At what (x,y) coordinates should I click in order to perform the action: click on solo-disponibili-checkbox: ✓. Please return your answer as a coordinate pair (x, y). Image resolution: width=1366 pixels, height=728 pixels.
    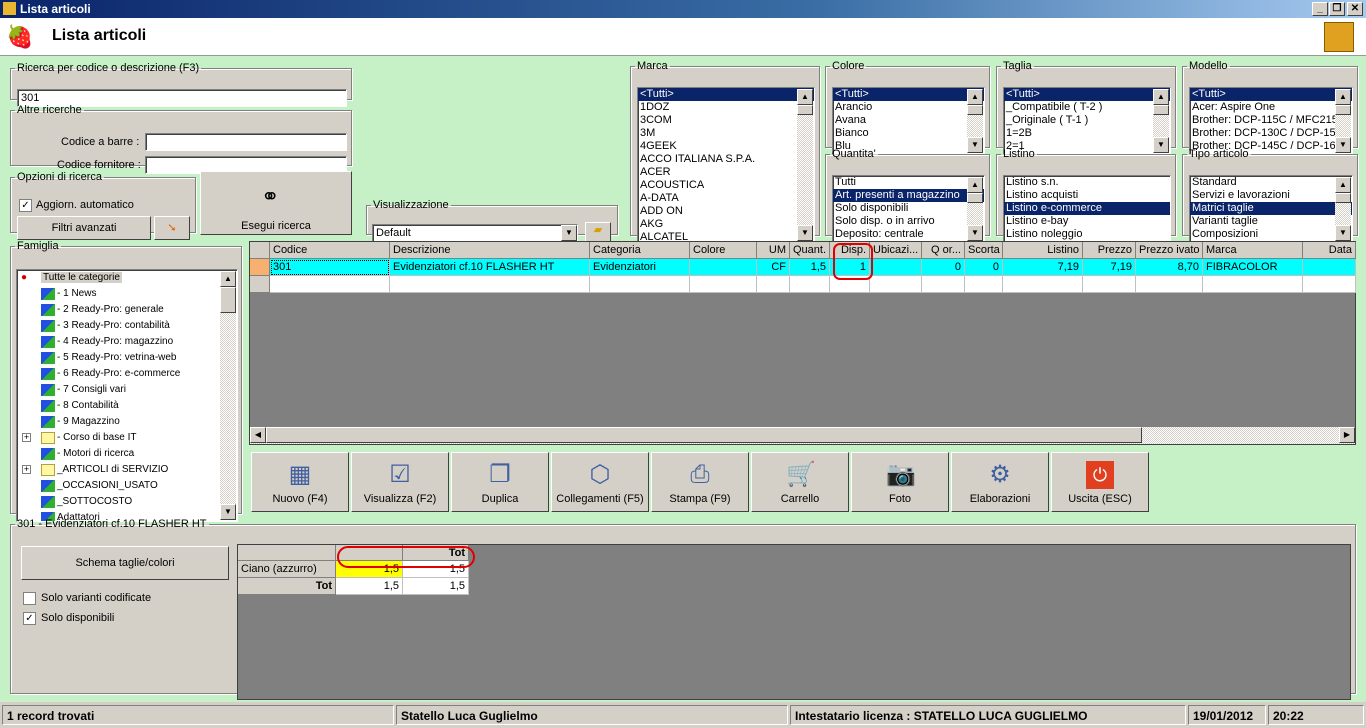
    Looking at the image, I should click on (29, 618).